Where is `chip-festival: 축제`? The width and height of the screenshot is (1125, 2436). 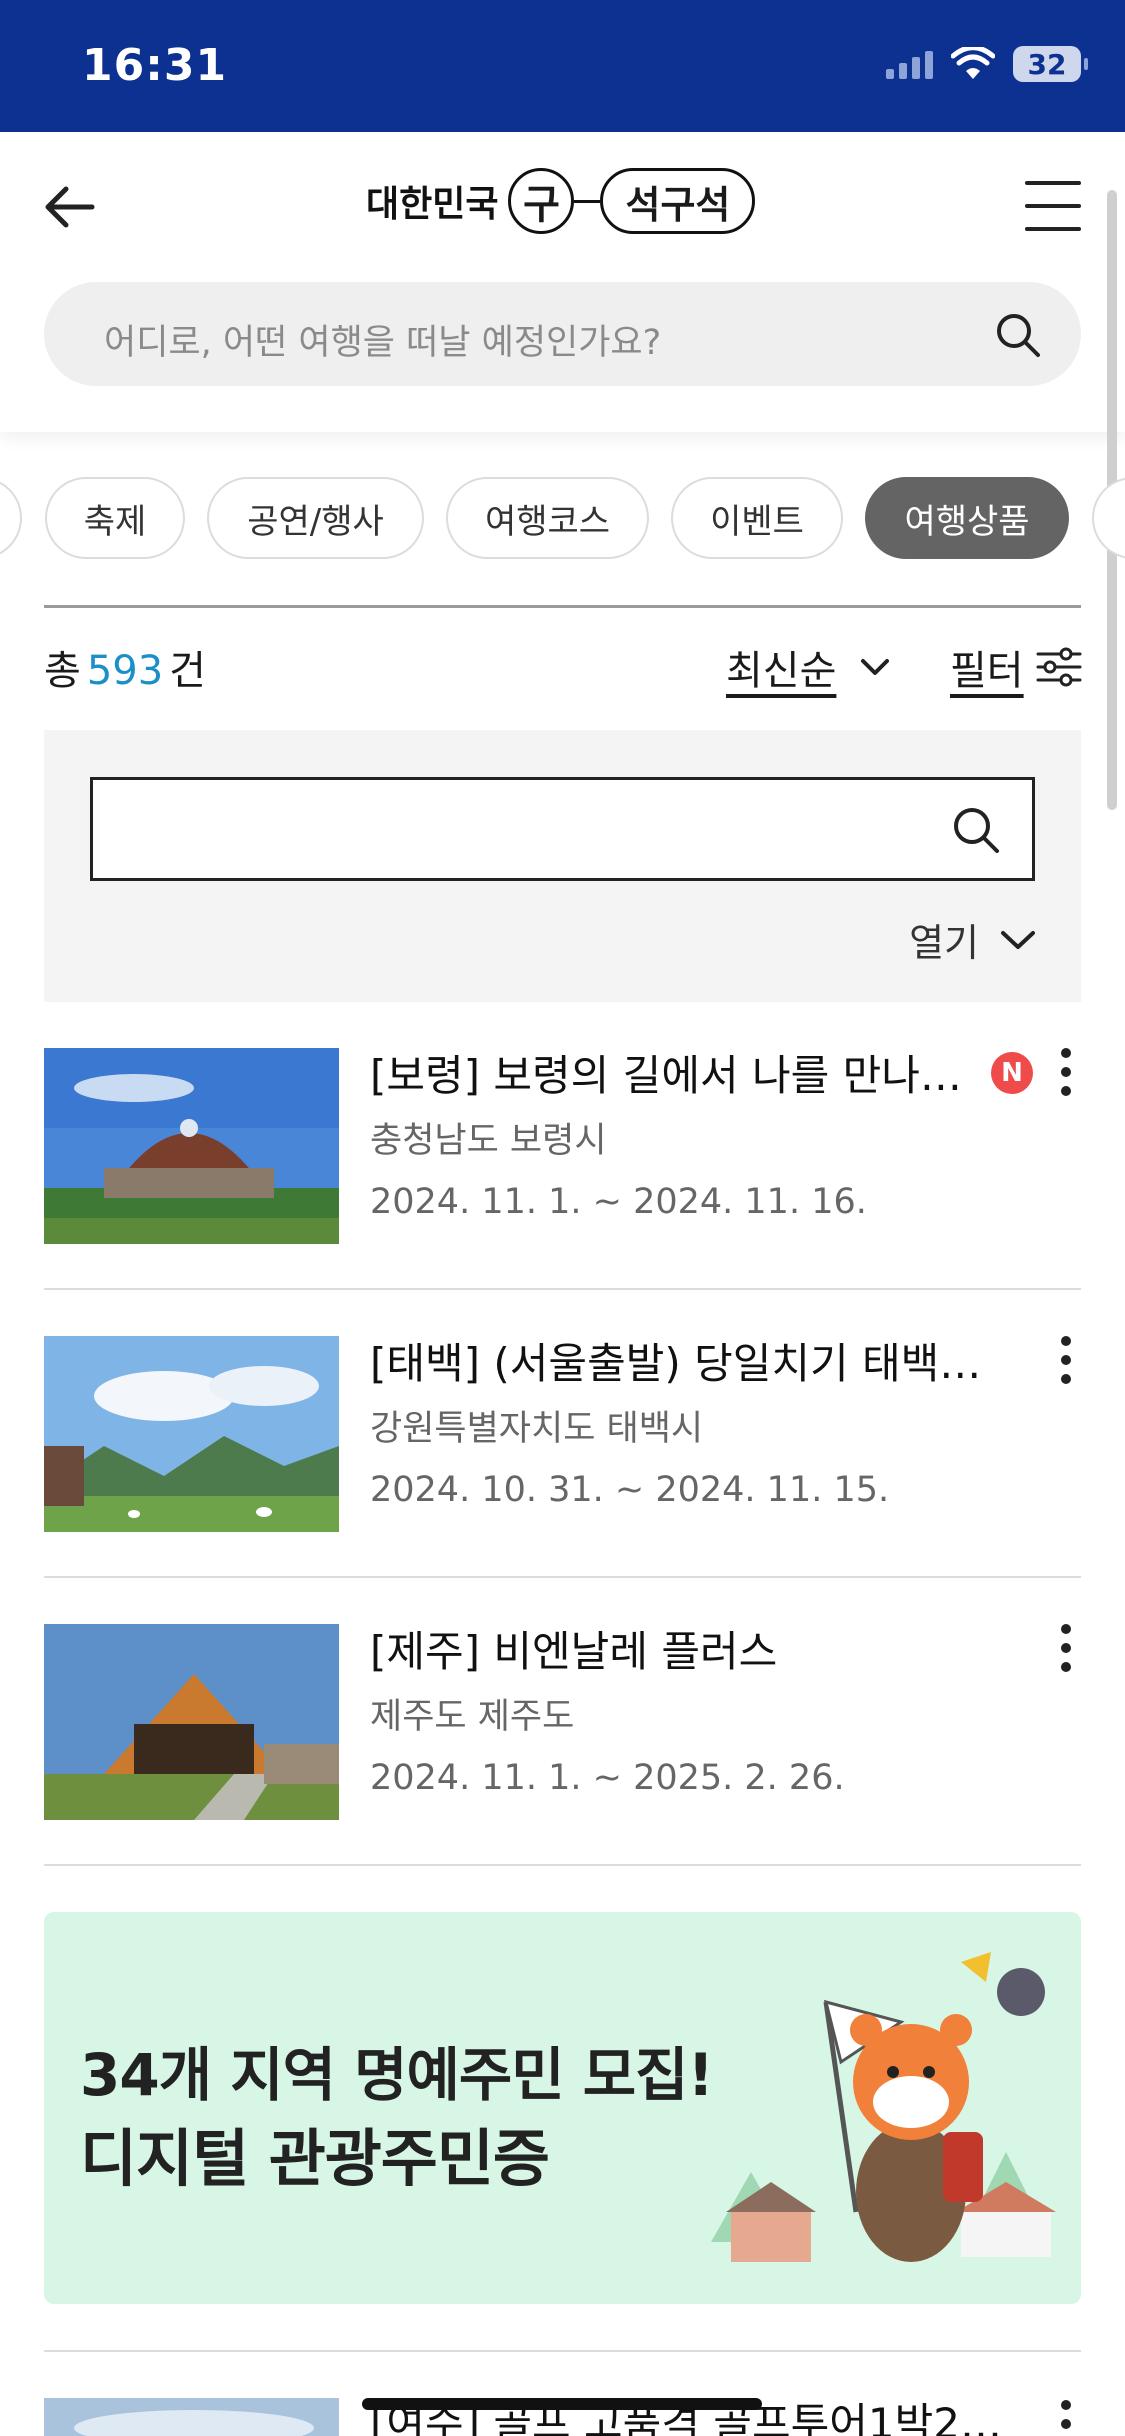 chip-festival: 축제 is located at coordinates (115, 518).